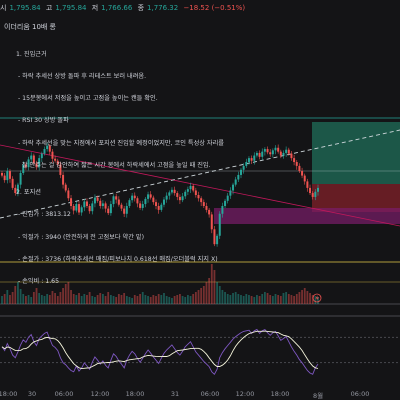 The height and width of the screenshot is (400, 400). I want to click on note-line: 1. 진입근거, so click(31, 54).